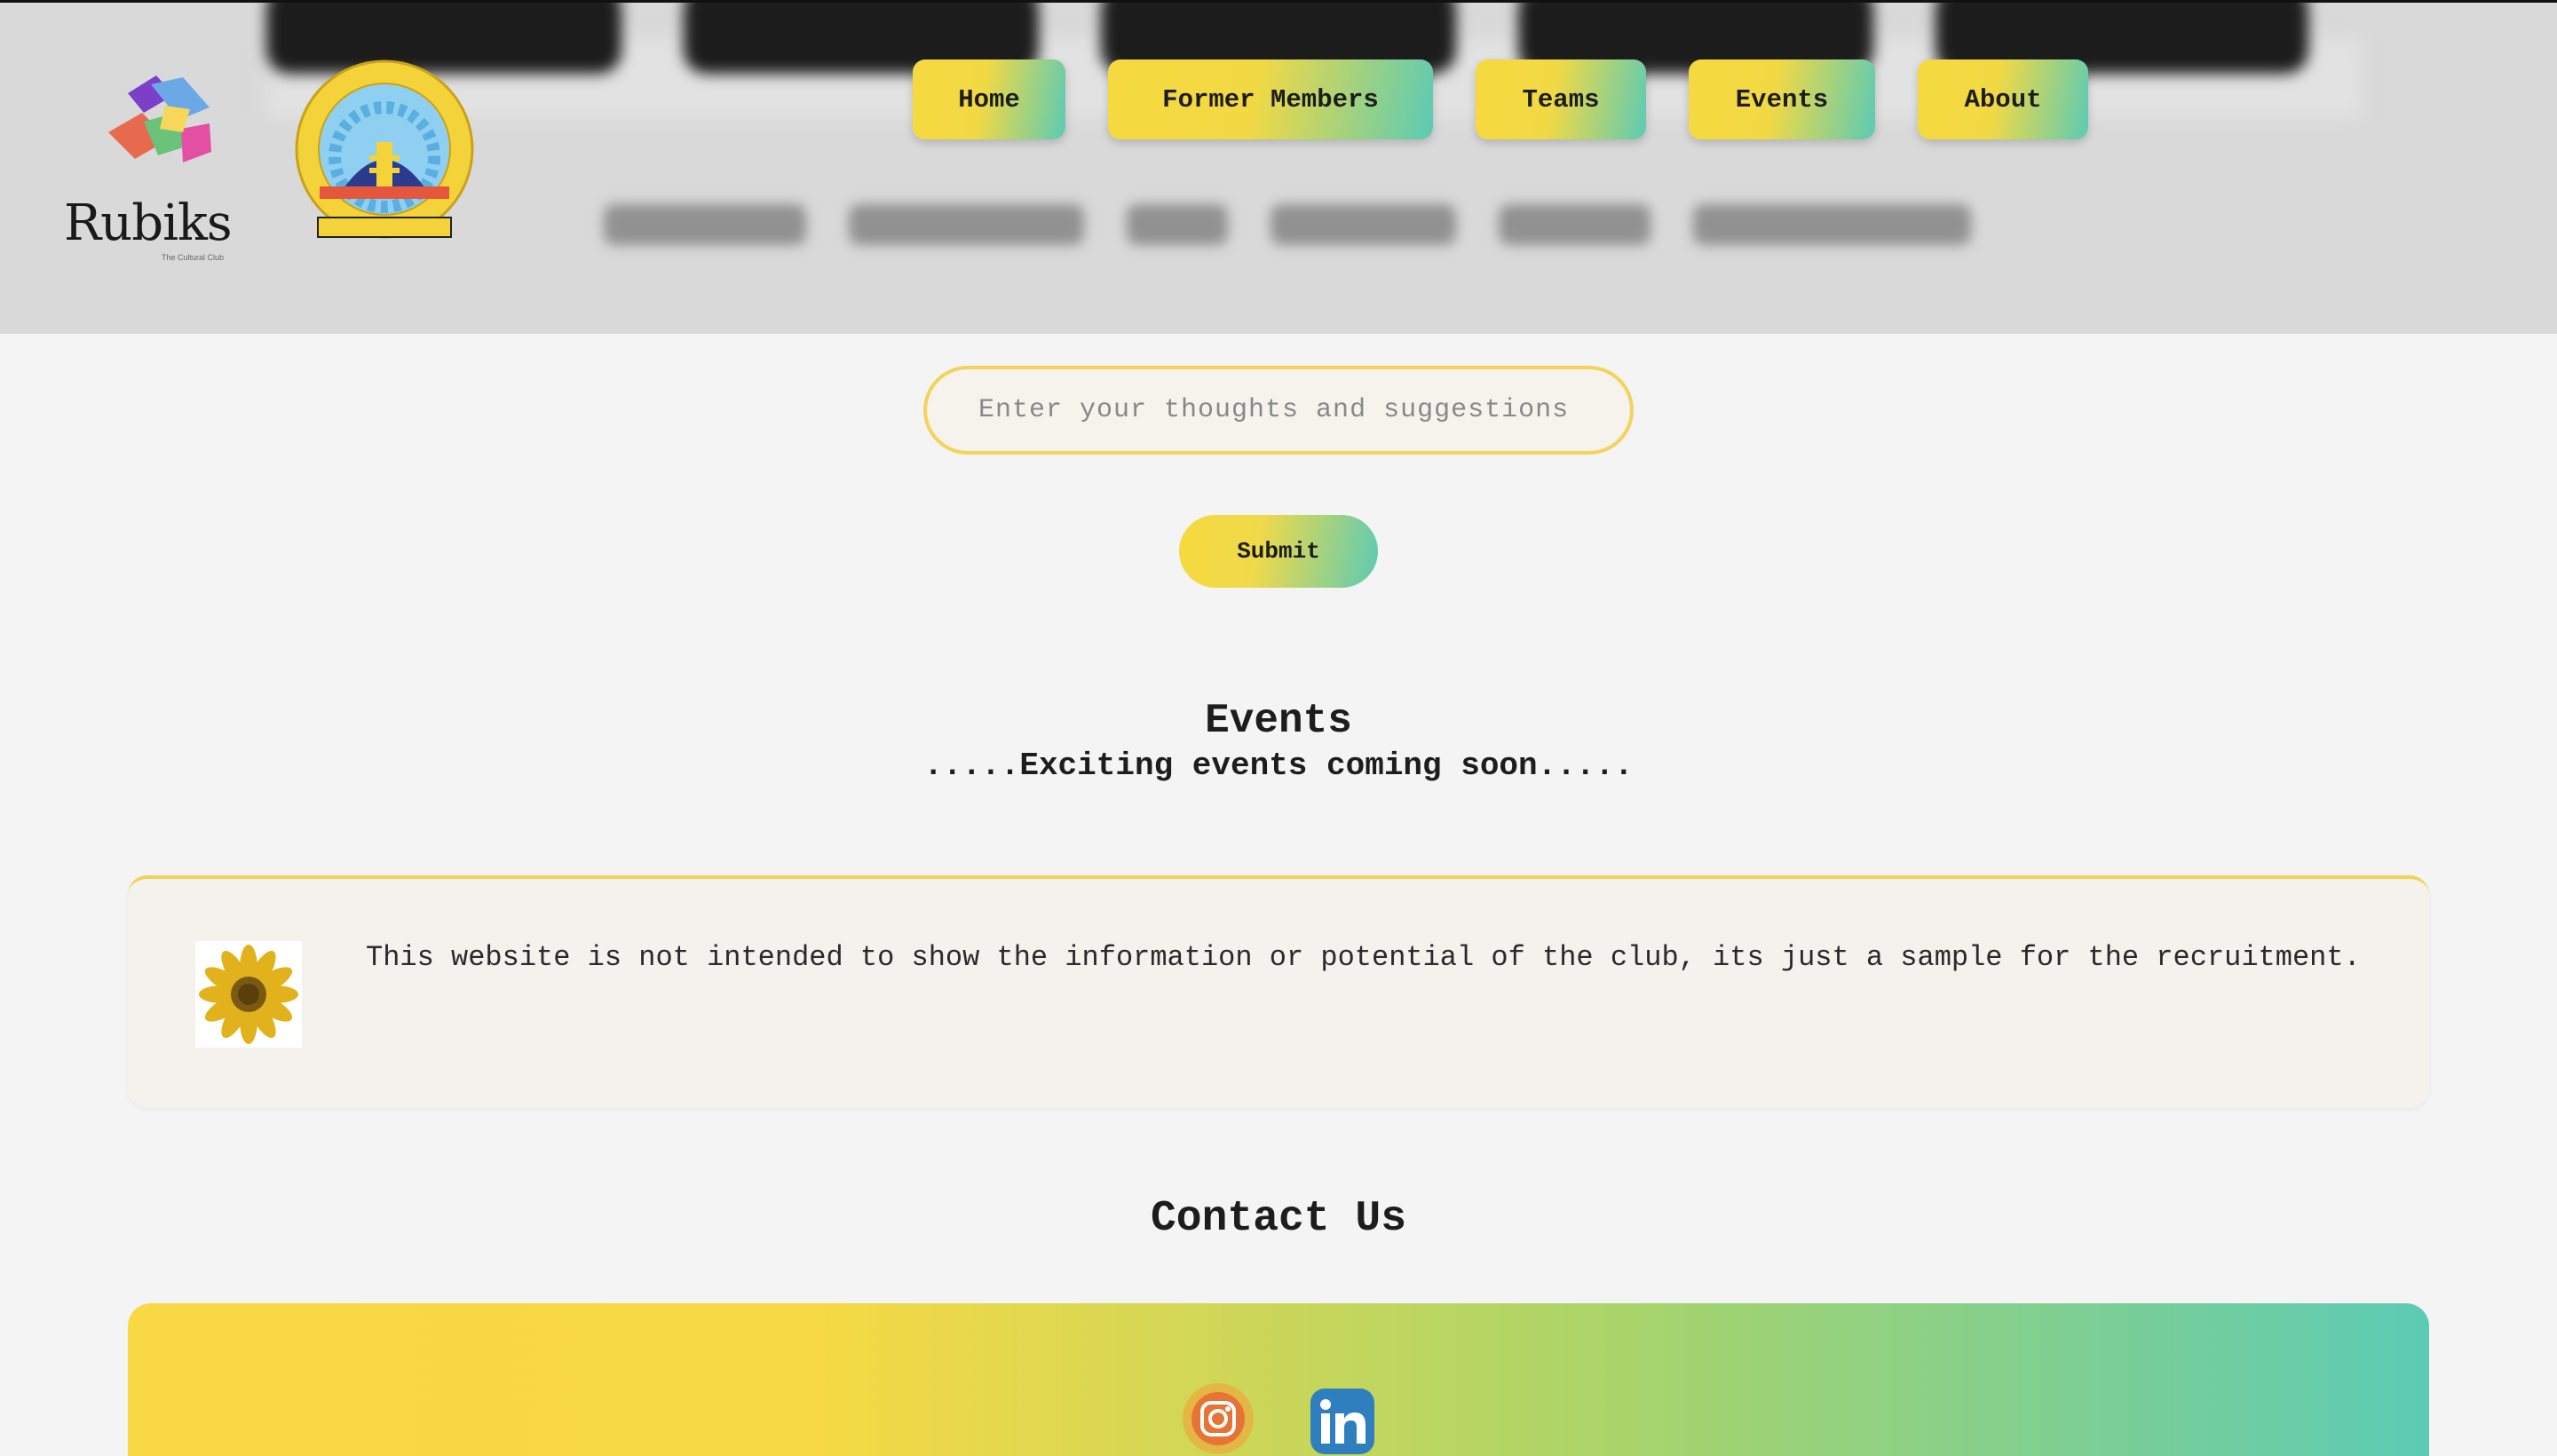 This screenshot has width=2557, height=1456. I want to click on contact-heading: Contact Us, so click(1278, 1219).